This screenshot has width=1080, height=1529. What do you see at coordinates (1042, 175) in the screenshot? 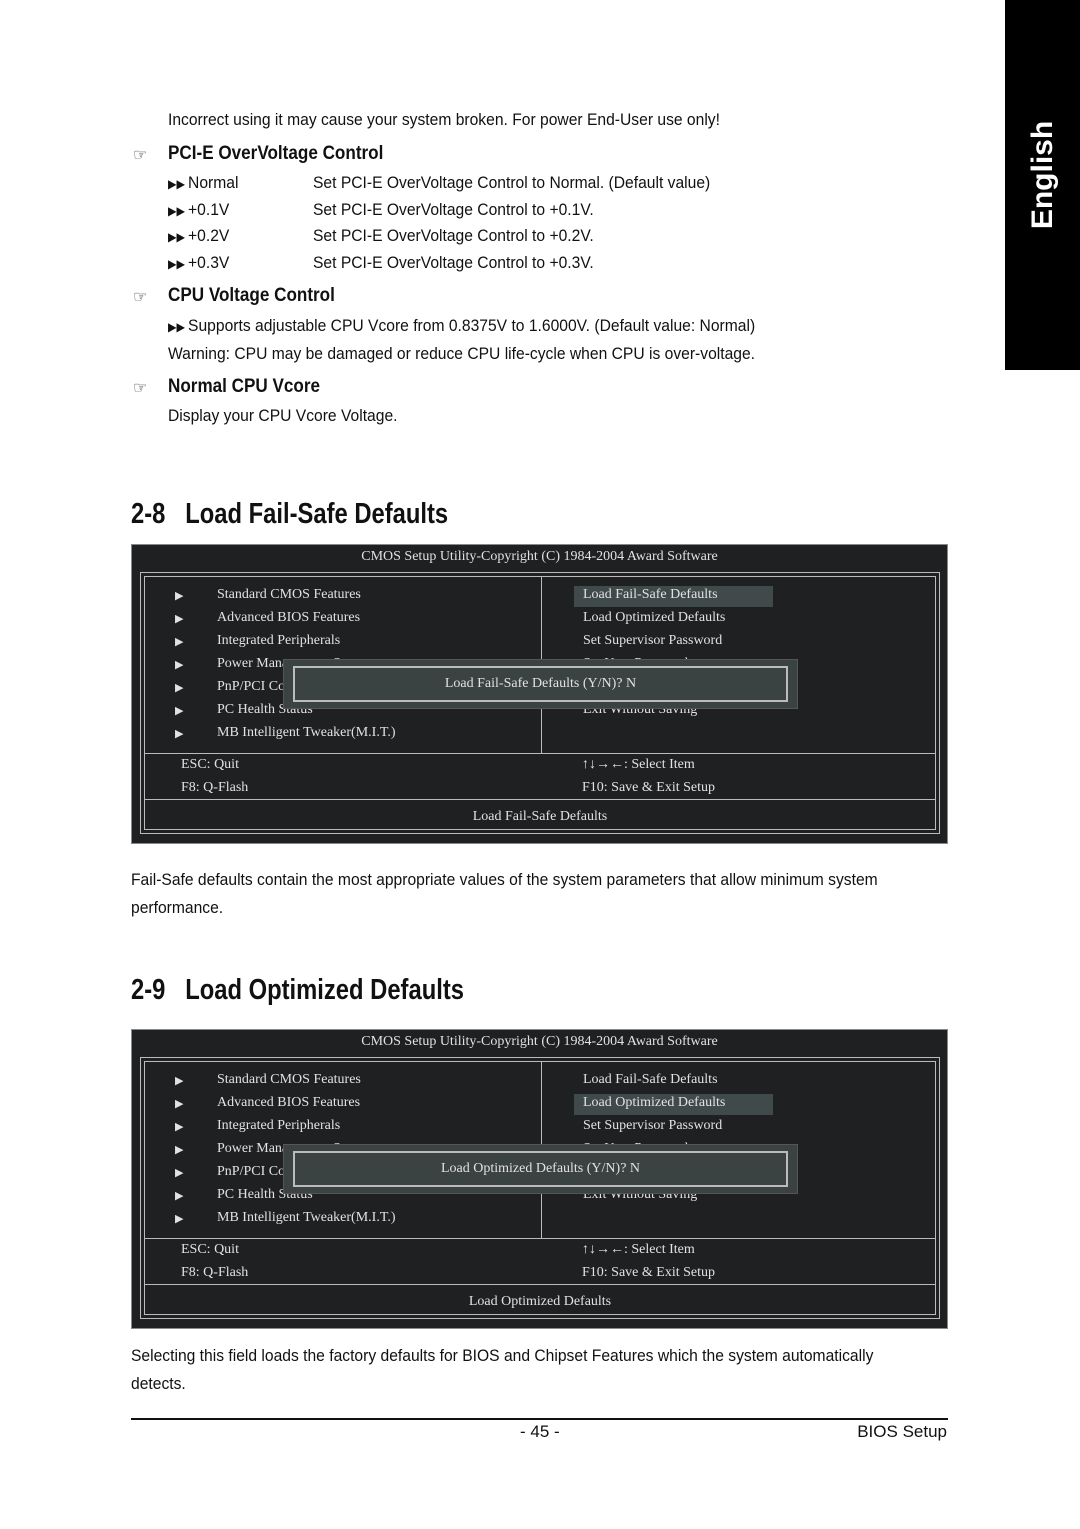
I see `language-label: English` at bounding box center [1042, 175].